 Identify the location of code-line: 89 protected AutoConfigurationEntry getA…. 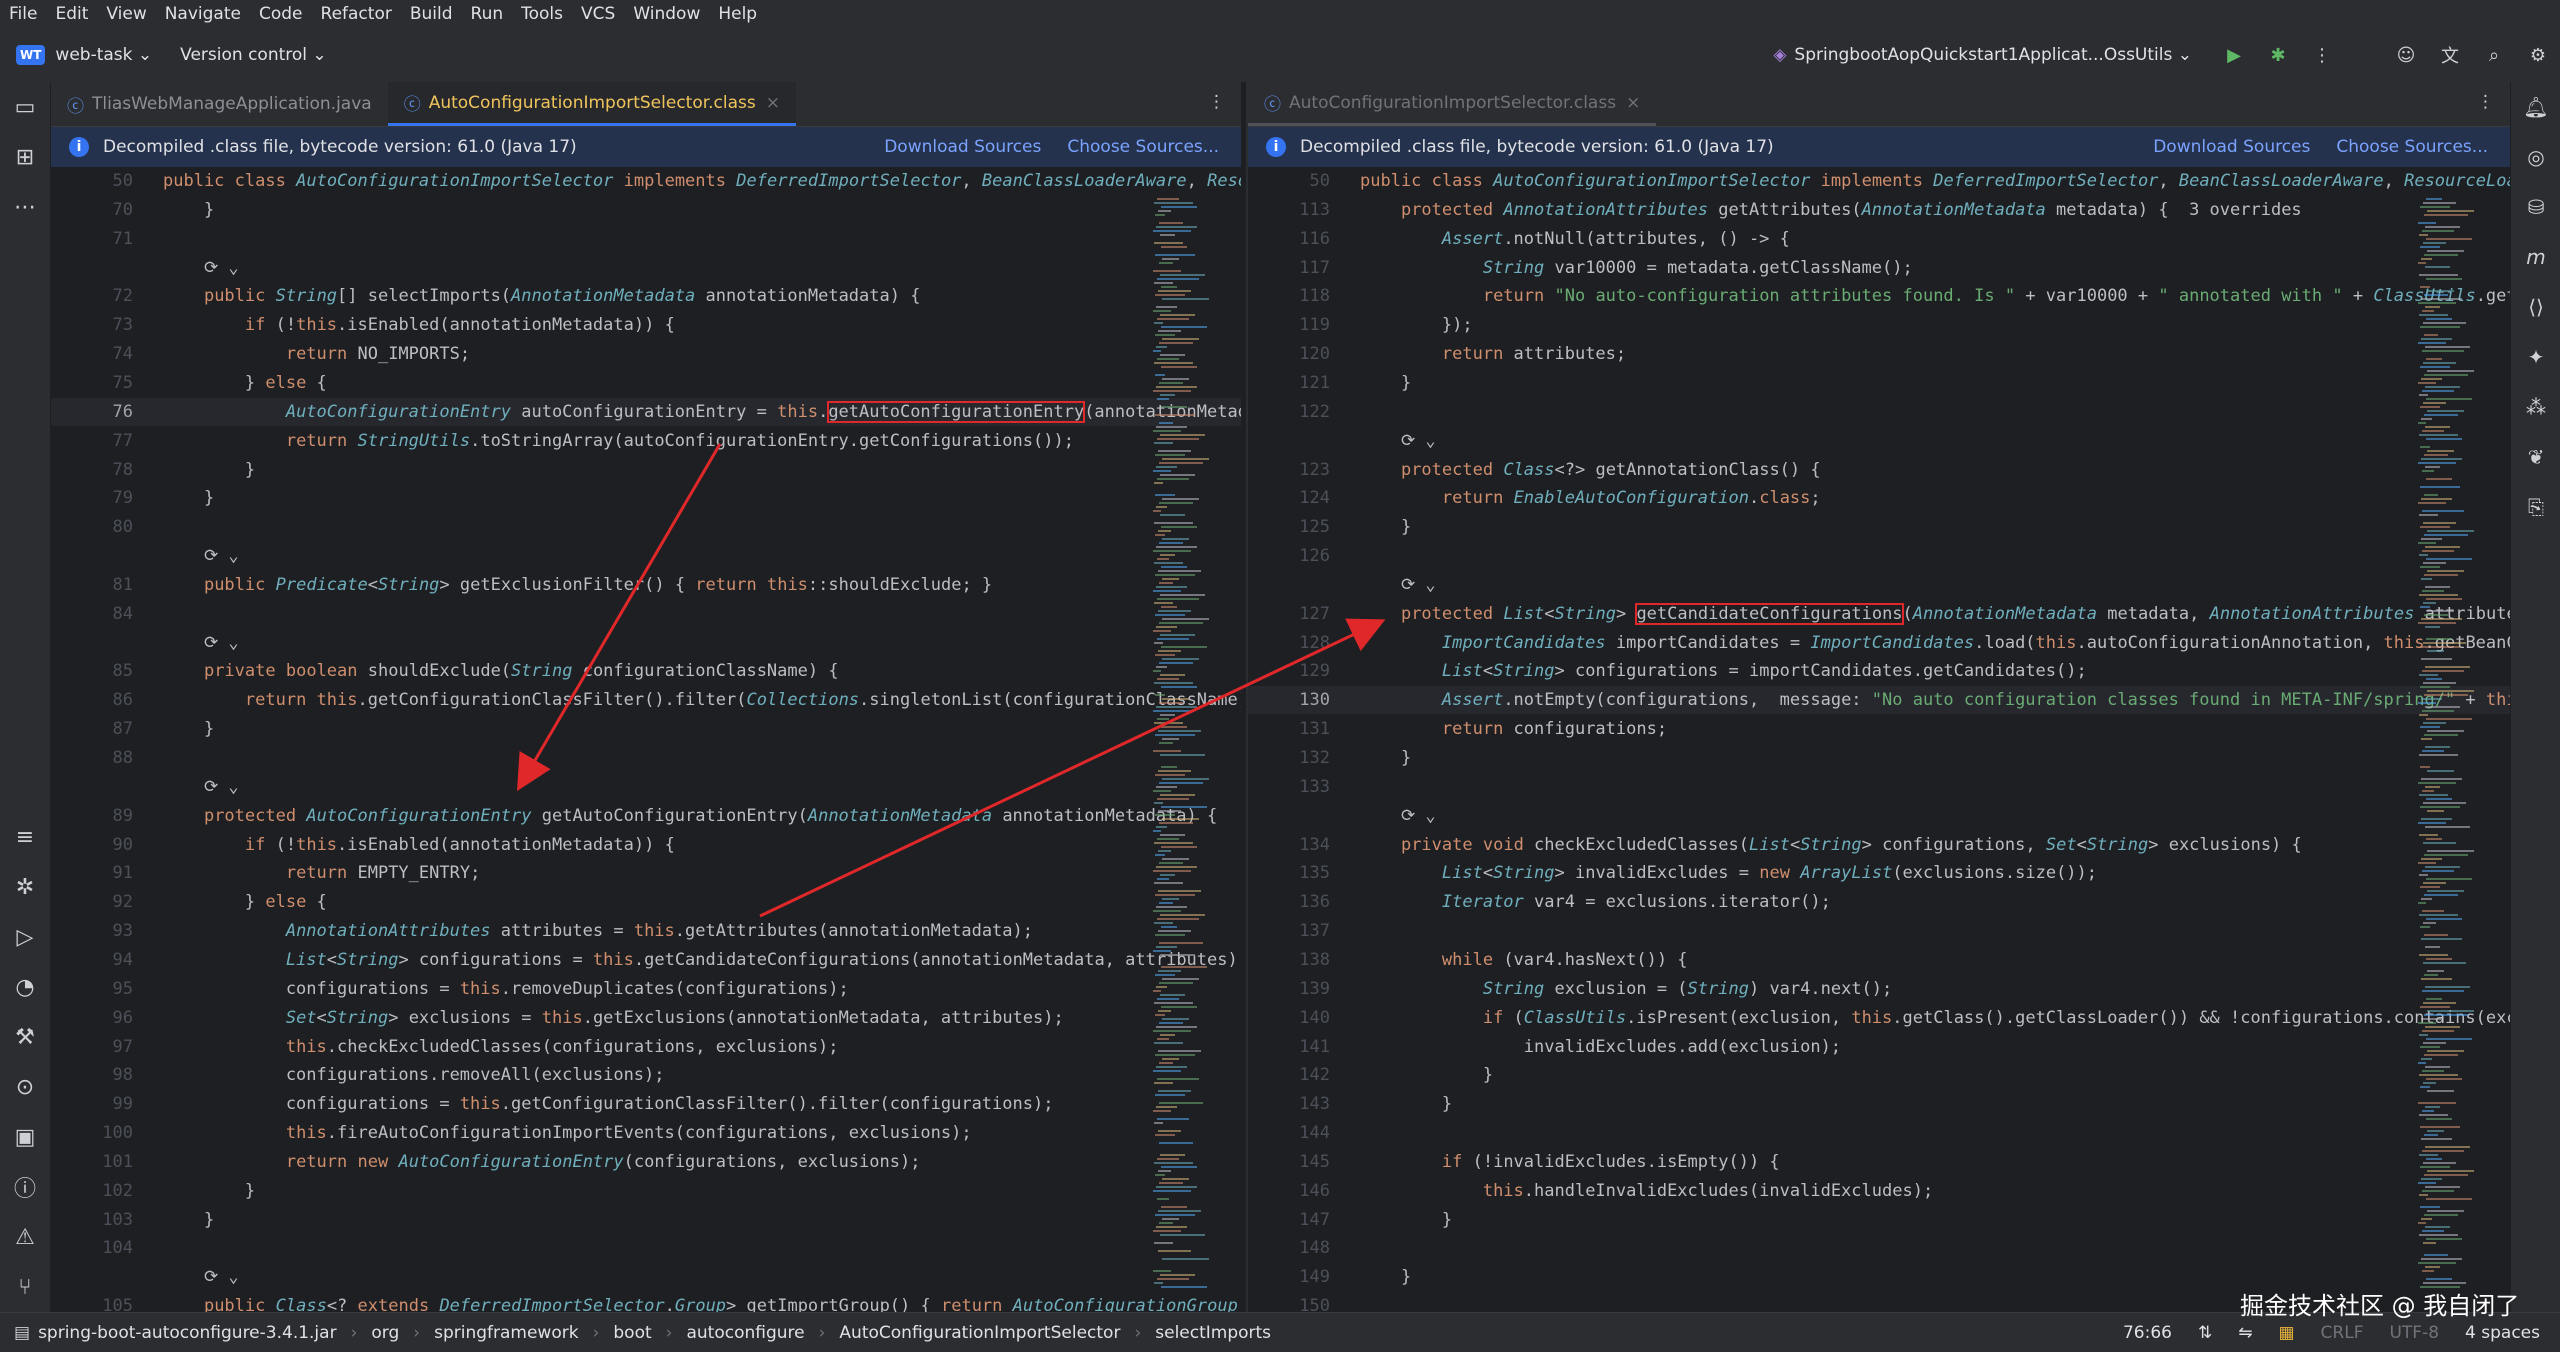
(634, 816).